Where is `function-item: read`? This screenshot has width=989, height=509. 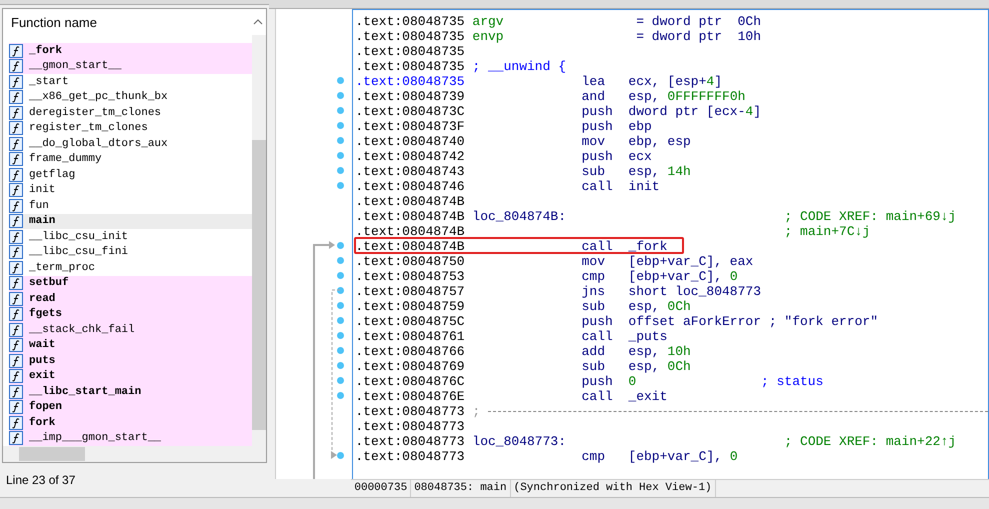 function-item: read is located at coordinates (130, 298).